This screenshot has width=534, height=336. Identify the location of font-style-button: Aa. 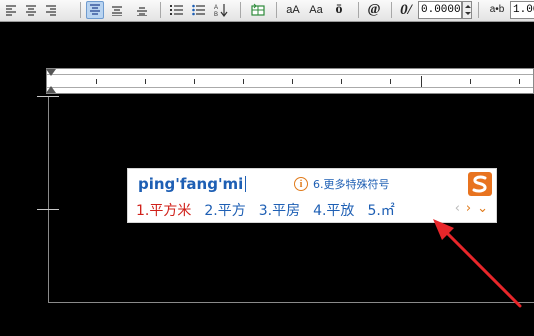
(316, 10).